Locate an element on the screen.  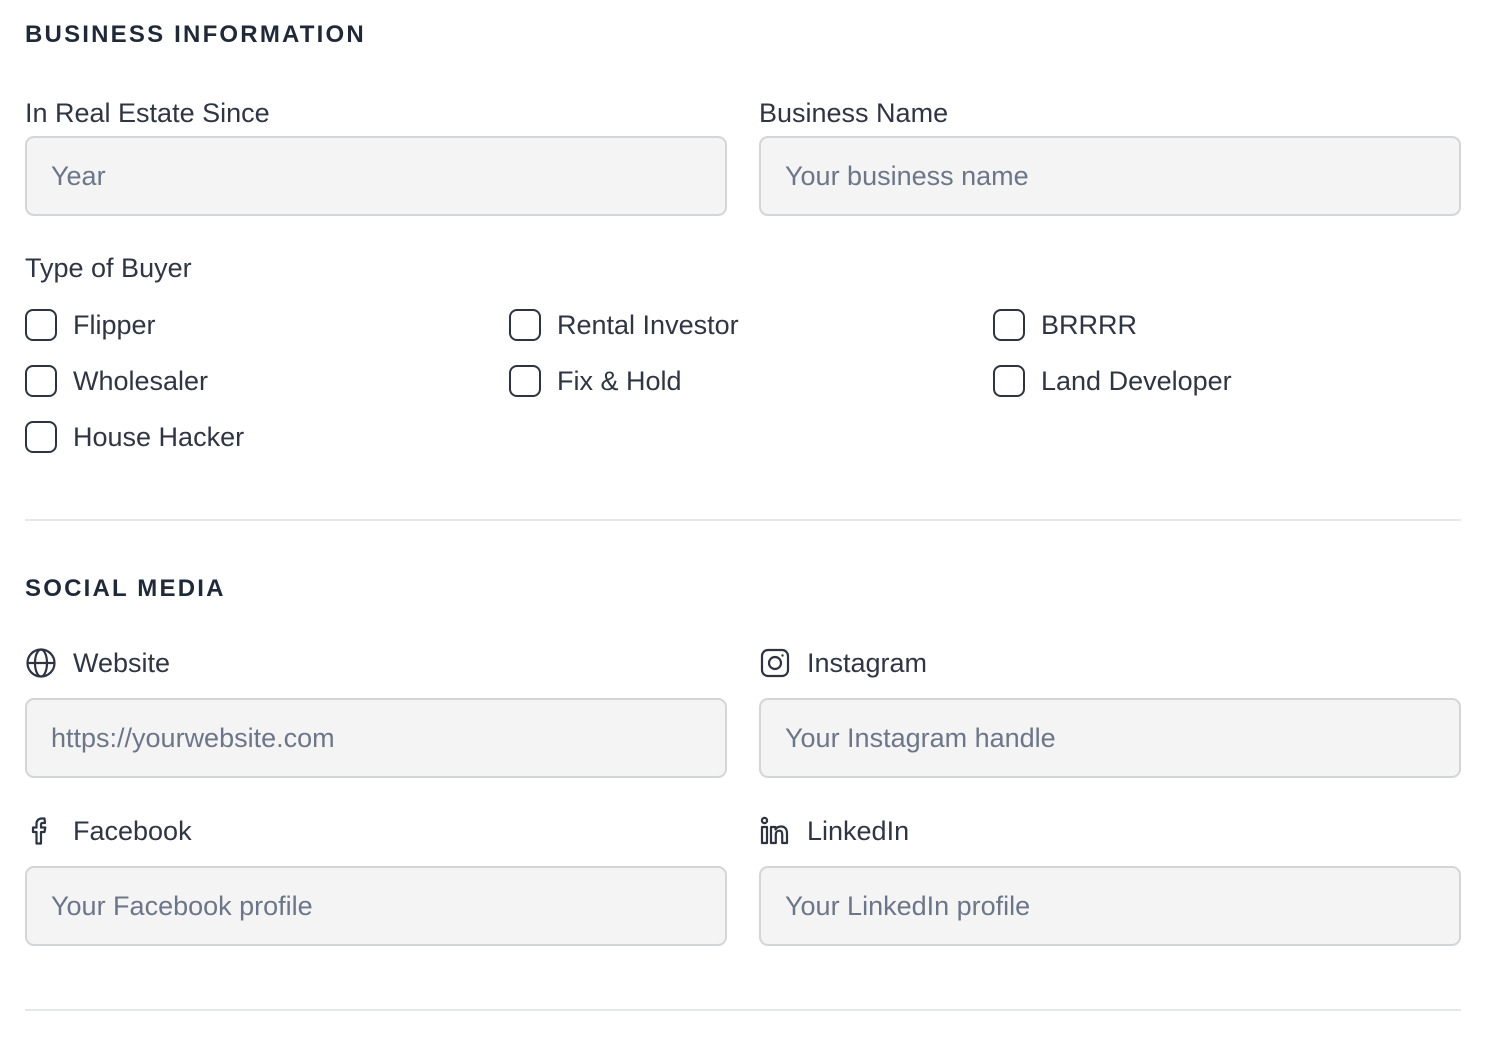
section-divider-bottom is located at coordinates (743, 1010).